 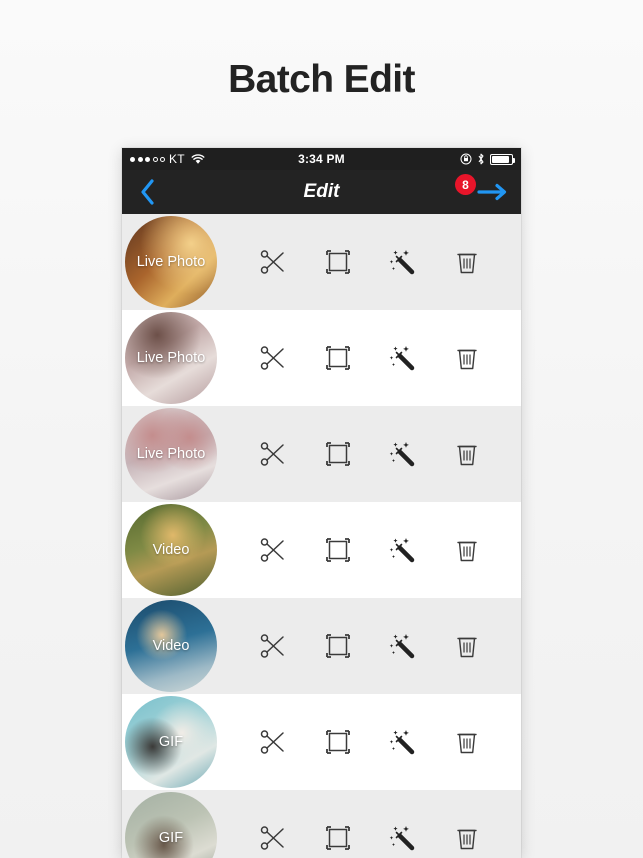 I want to click on status-bar-right, so click(x=490, y=159).